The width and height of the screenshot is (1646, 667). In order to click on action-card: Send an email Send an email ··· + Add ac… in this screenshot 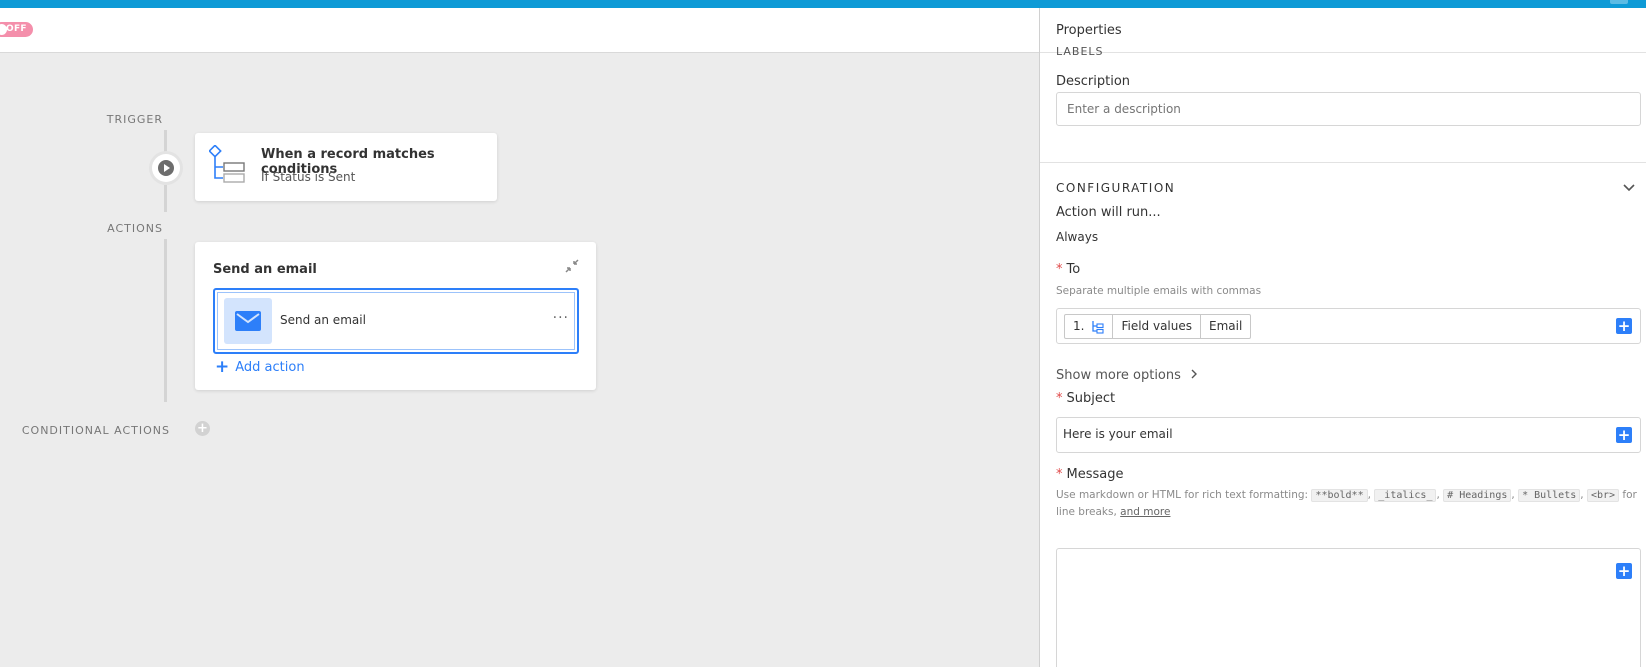, I will do `click(395, 316)`.